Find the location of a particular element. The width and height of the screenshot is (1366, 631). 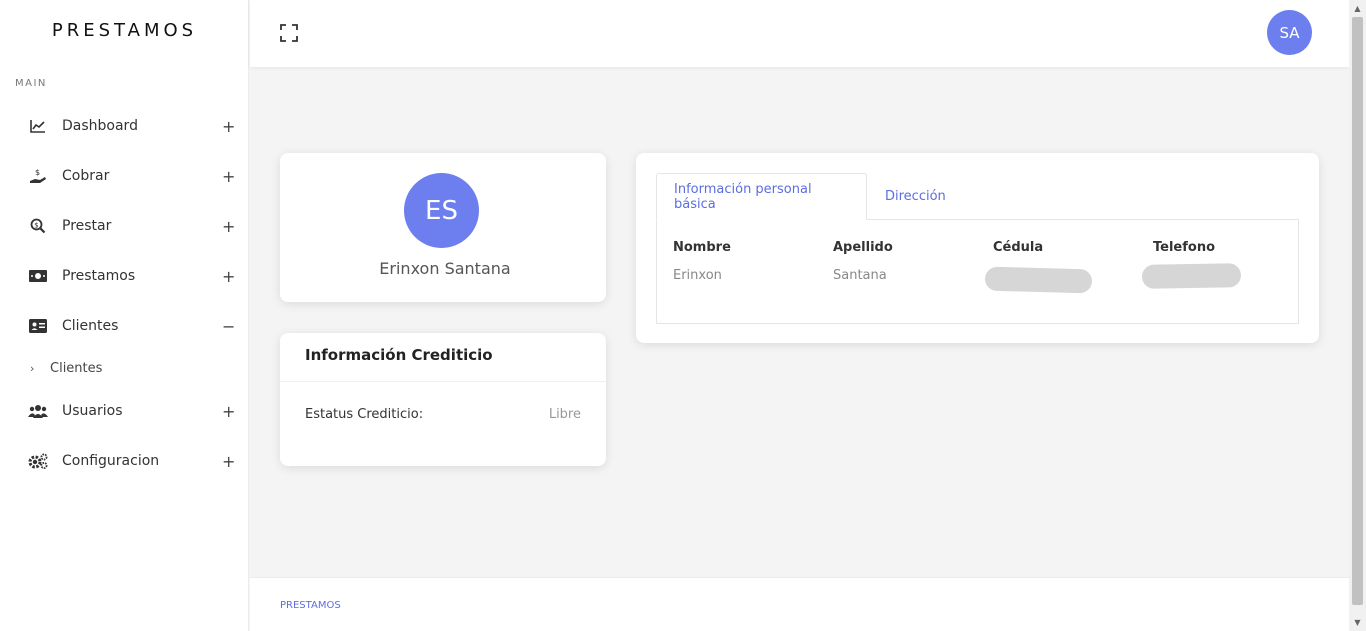

credit-status-label: Estatus Crediticio: is located at coordinates (364, 414).